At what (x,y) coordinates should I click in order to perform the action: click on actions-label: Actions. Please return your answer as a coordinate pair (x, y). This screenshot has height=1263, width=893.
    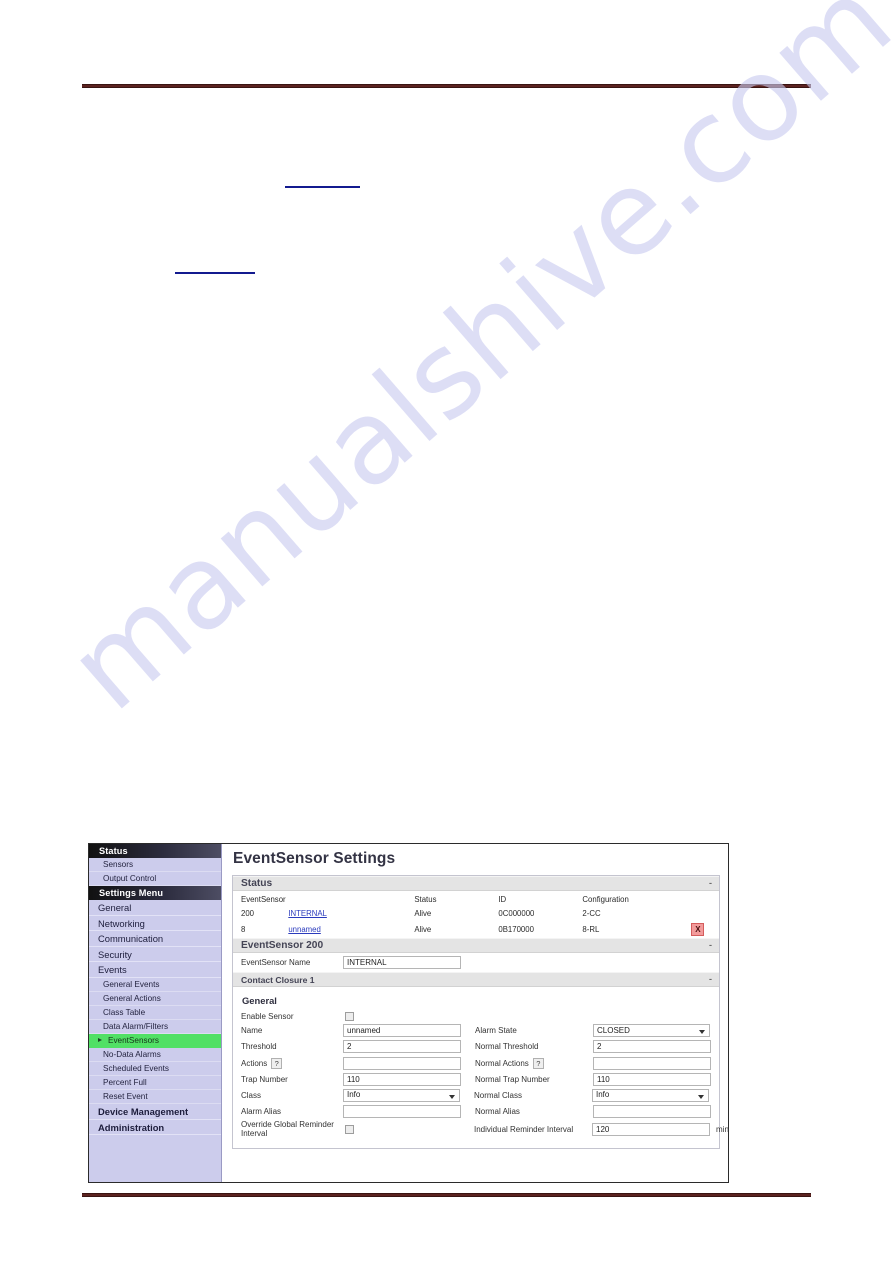
    Looking at the image, I should click on (254, 1063).